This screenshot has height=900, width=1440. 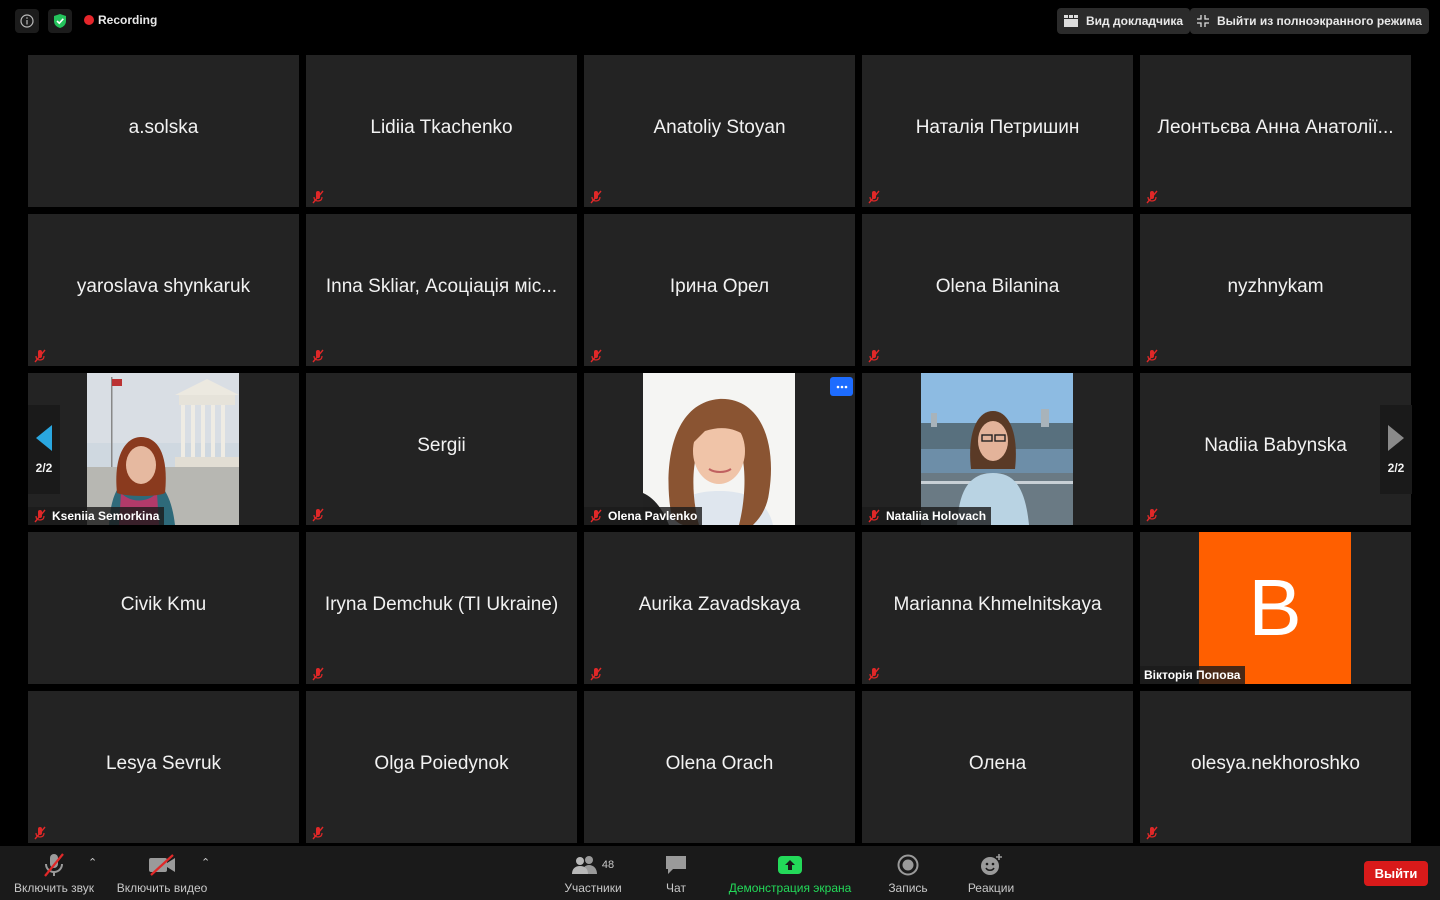 What do you see at coordinates (441, 445) in the screenshot?
I see `participant-name: Sergii` at bounding box center [441, 445].